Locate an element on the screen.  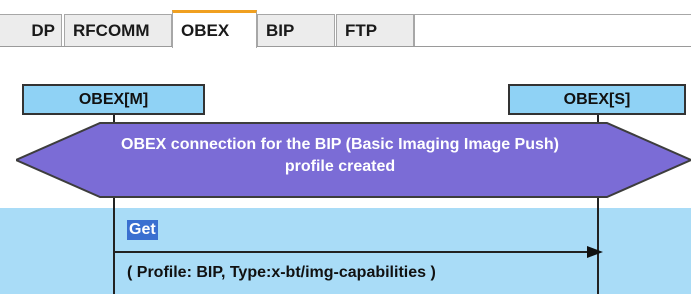
tab-bip: BIP is located at coordinates (296, 30).